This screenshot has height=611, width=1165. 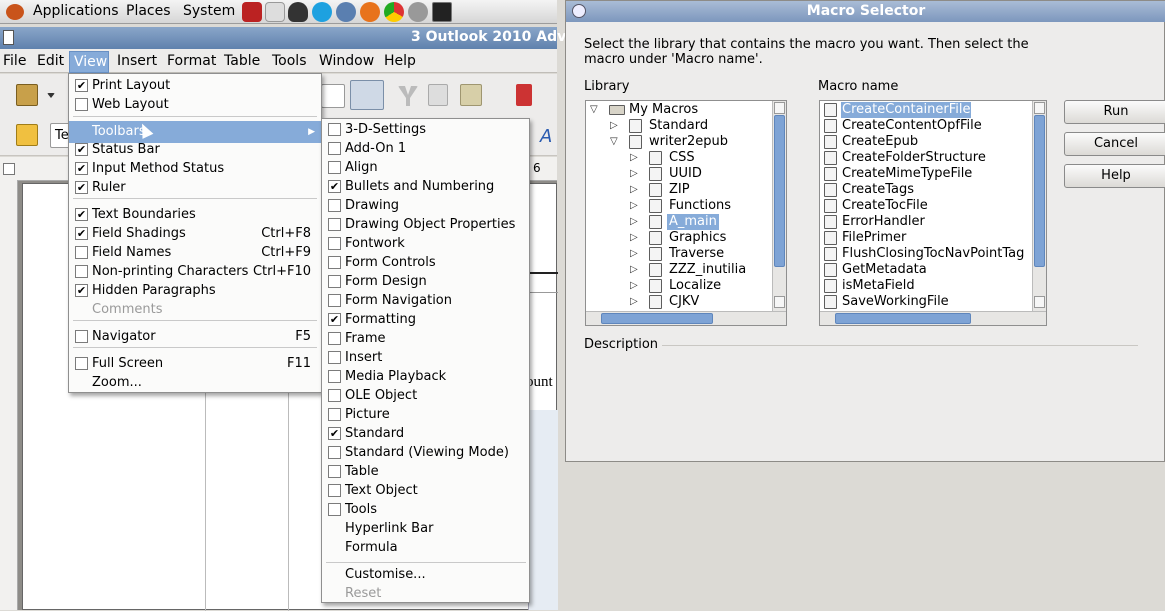 I want to click on library-tree-item: ▽ My Macros, so click(x=679, y=110).